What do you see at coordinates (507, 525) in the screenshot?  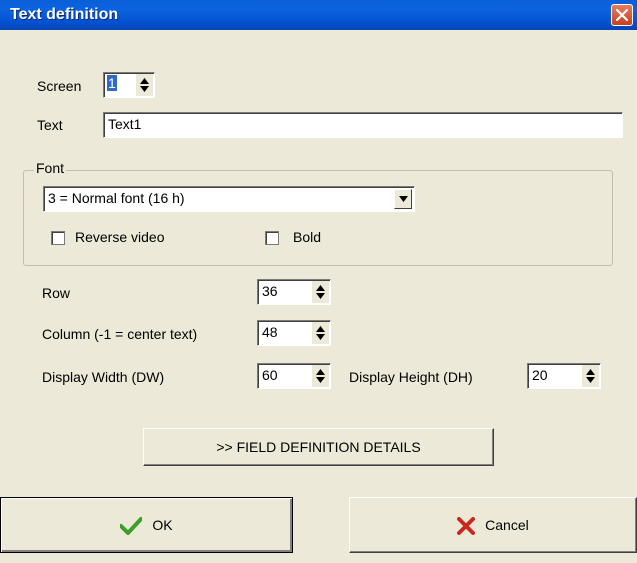 I see `cancel-label: Cancel` at bounding box center [507, 525].